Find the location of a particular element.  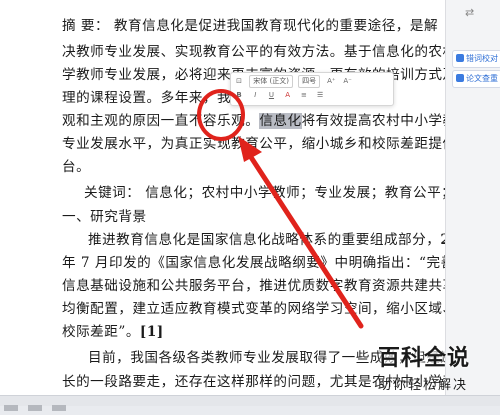

grow-font-button: A⁺ is located at coordinates (331, 81).